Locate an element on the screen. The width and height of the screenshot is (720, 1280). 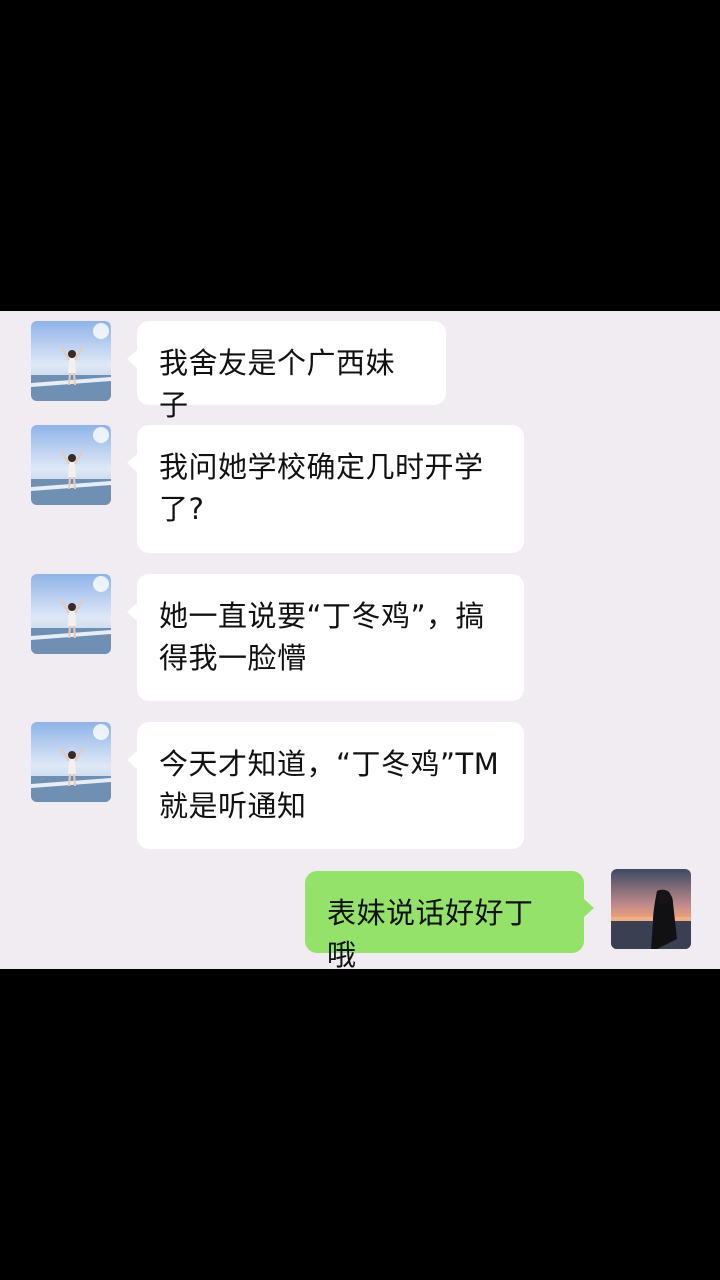
message-bubble-incoming: 我舍友是个广西妹子 is located at coordinates (291, 371).